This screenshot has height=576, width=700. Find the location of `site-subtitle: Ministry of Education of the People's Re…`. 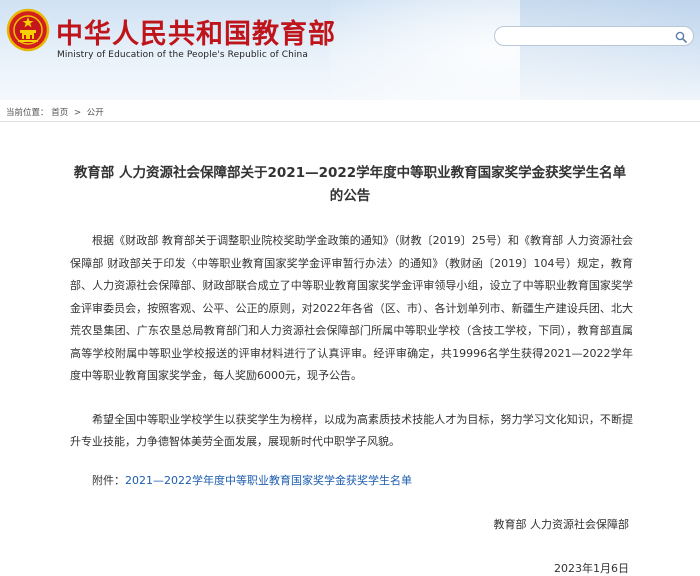

site-subtitle: Ministry of Education of the People's Re… is located at coordinates (182, 55).